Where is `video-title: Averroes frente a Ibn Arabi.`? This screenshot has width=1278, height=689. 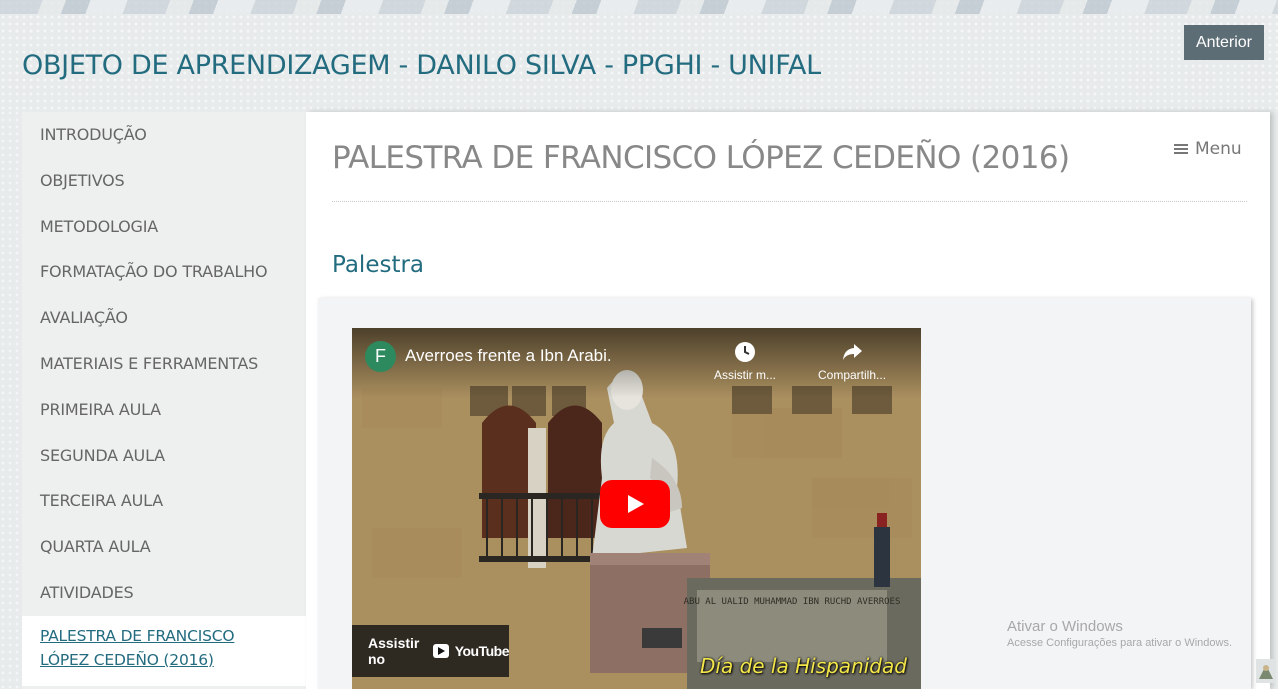 video-title: Averroes frente a Ibn Arabi. is located at coordinates (508, 356).